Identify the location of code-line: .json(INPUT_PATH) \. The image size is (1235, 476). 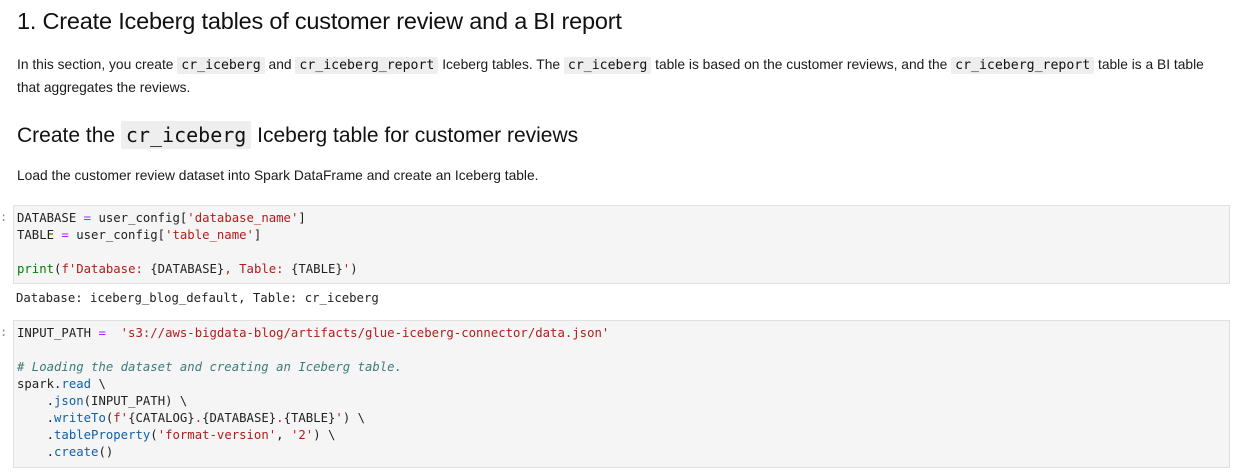
(117, 401).